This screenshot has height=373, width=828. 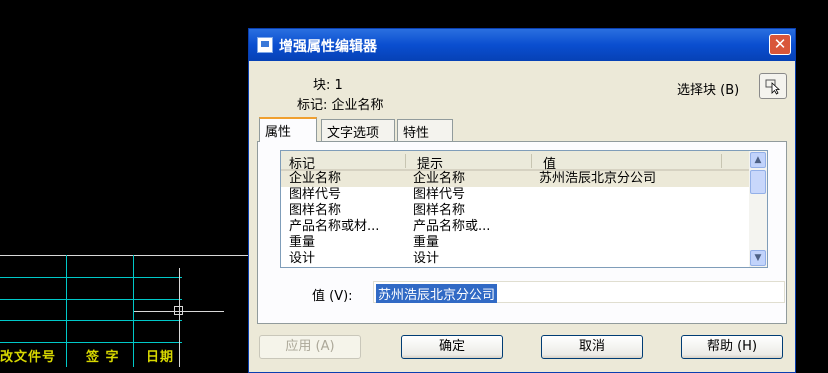 What do you see at coordinates (758, 182) in the screenshot?
I see `scroll-thumb` at bounding box center [758, 182].